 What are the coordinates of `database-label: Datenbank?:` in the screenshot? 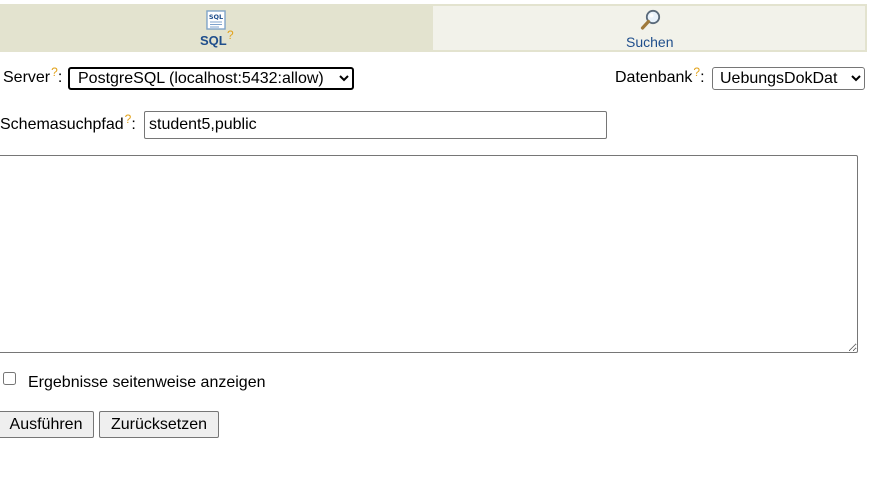 It's located at (660, 75).